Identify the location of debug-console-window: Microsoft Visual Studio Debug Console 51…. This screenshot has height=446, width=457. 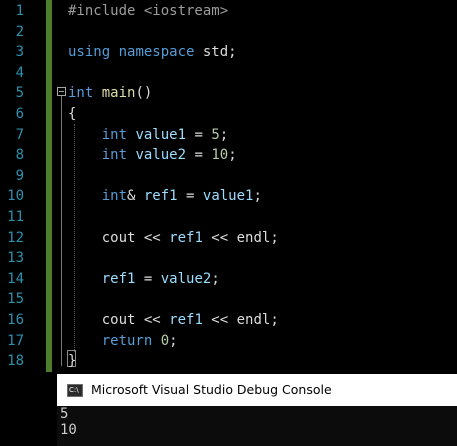
(257, 410).